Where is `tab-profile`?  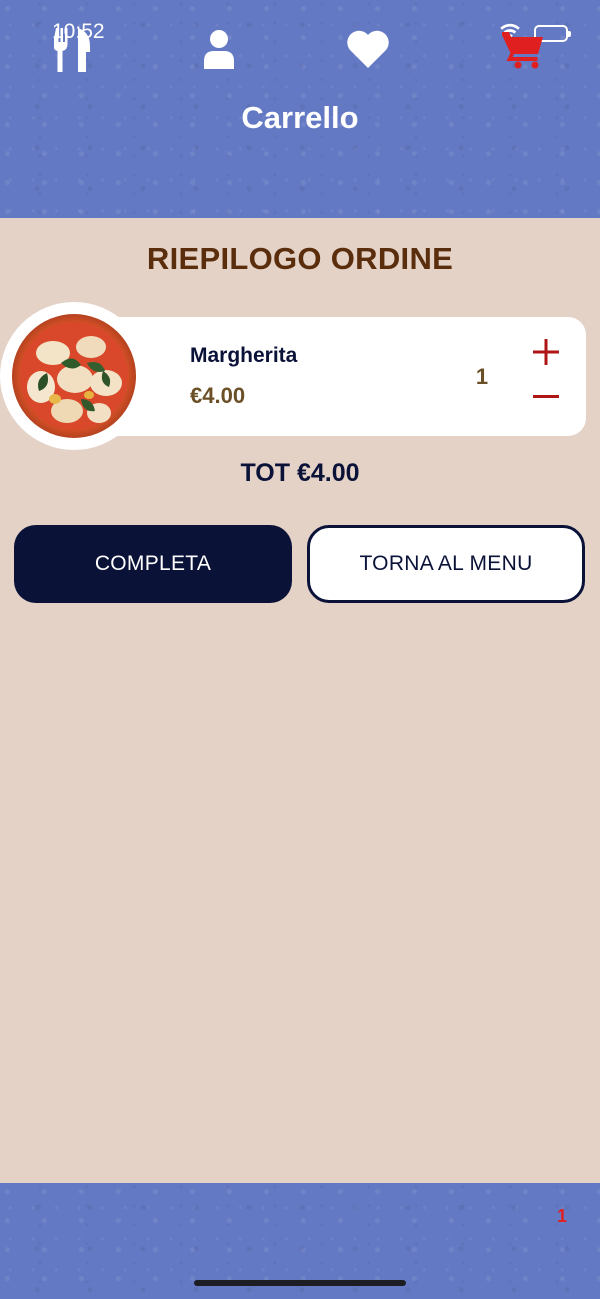
tab-profile is located at coordinates (219, 51).